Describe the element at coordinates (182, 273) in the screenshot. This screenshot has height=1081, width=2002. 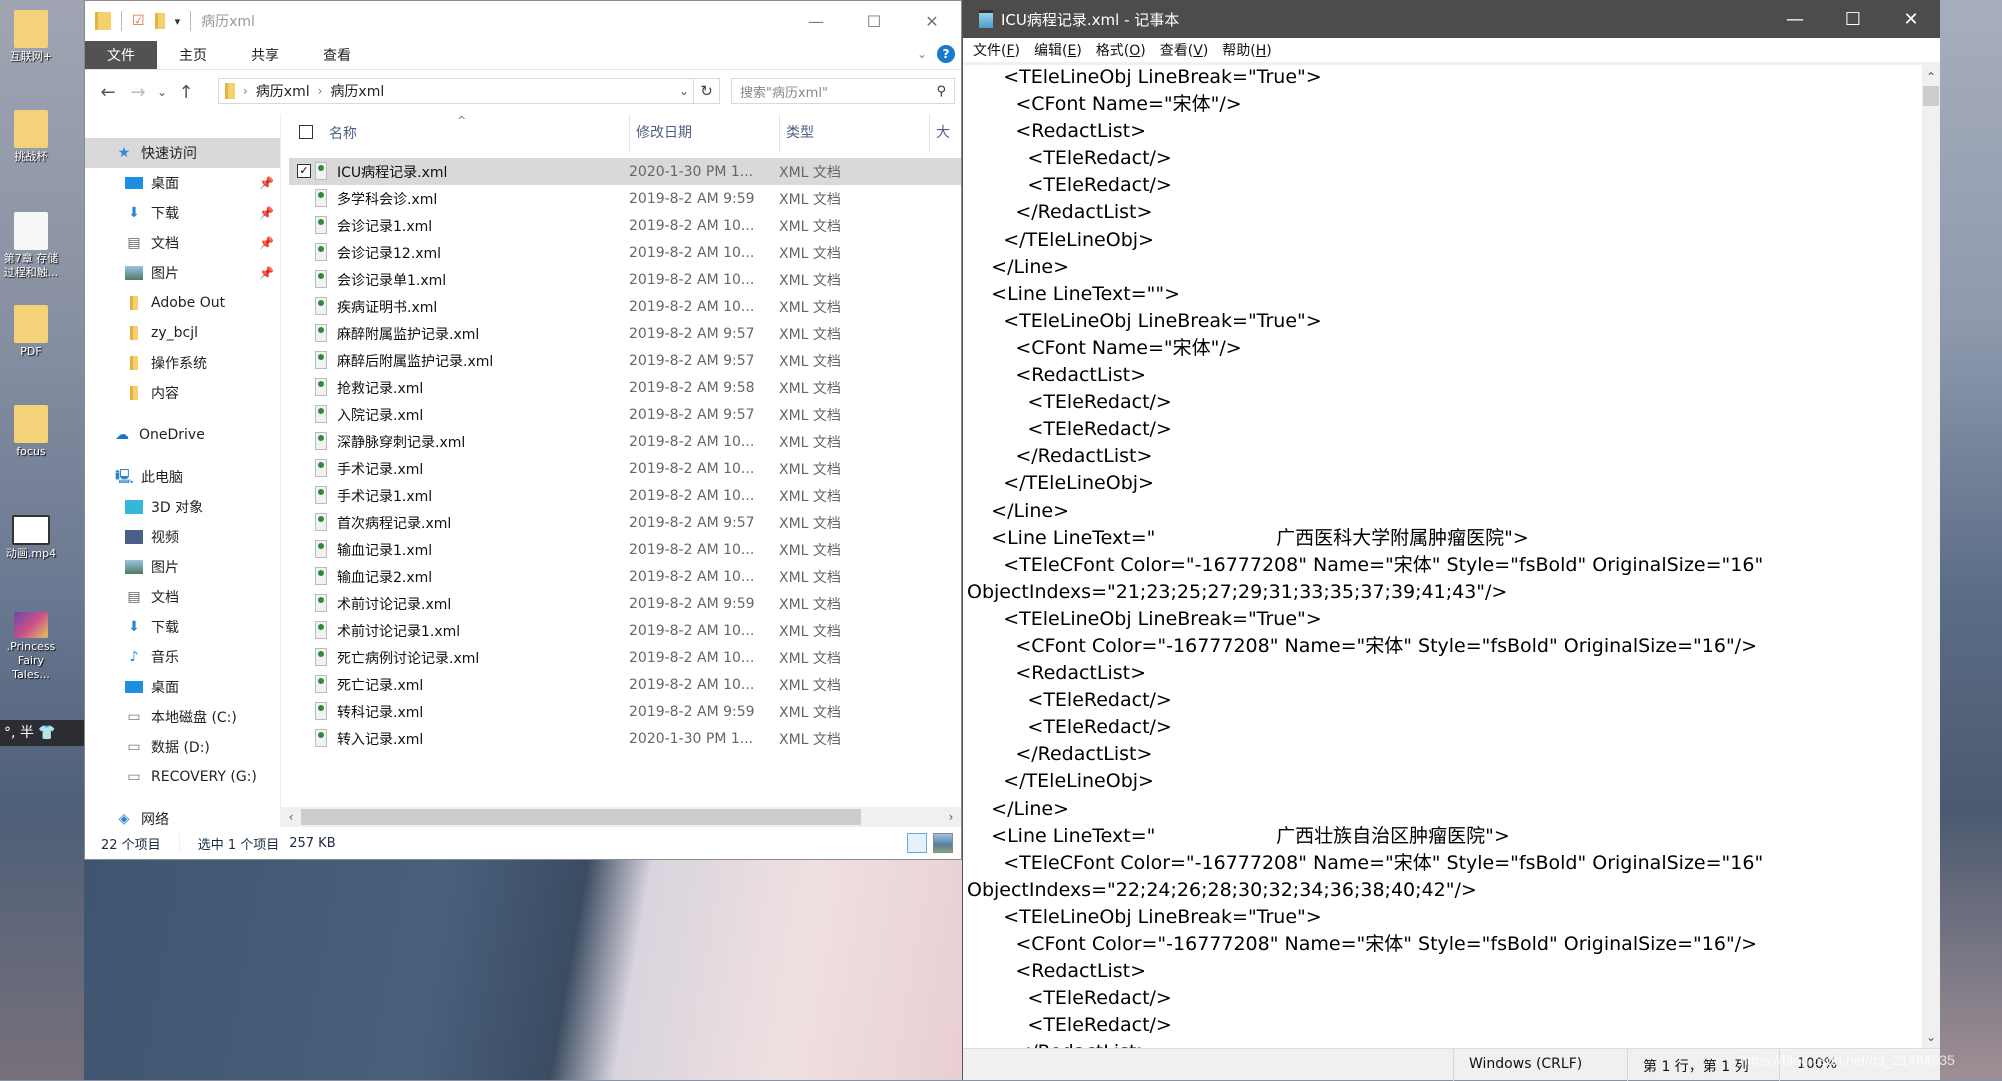
I see `sidebar-item-pictures: 图片 📌` at that location.